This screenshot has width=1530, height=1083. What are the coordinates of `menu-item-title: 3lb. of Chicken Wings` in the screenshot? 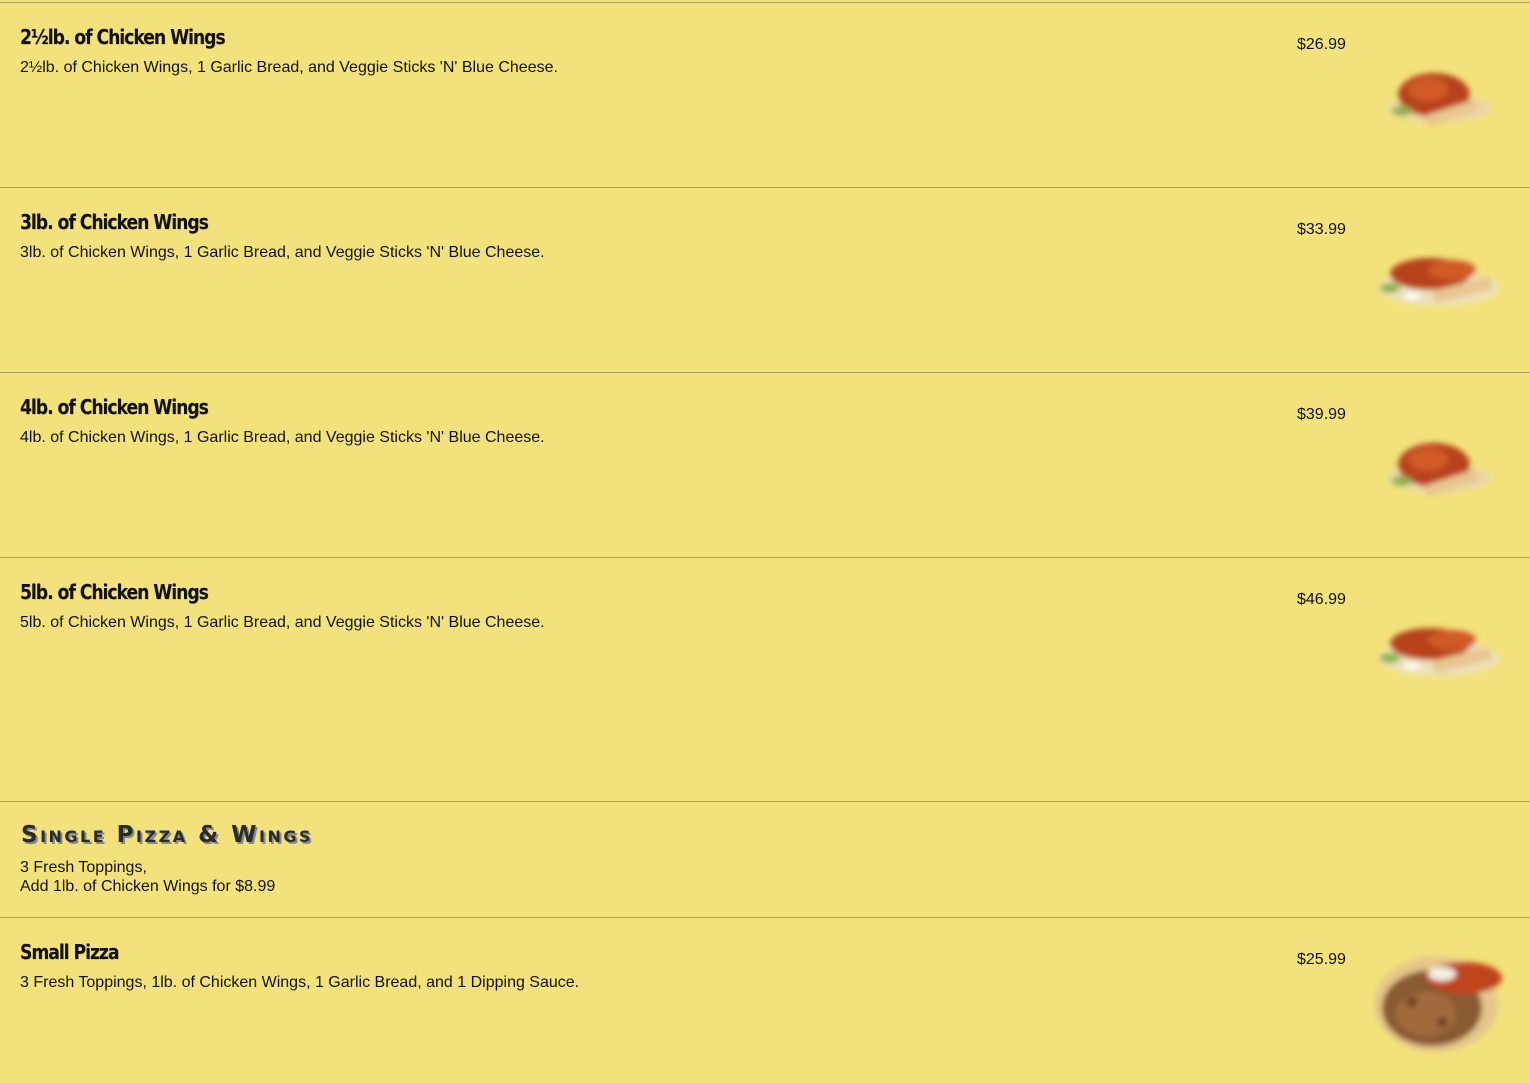 It's located at (114, 222).